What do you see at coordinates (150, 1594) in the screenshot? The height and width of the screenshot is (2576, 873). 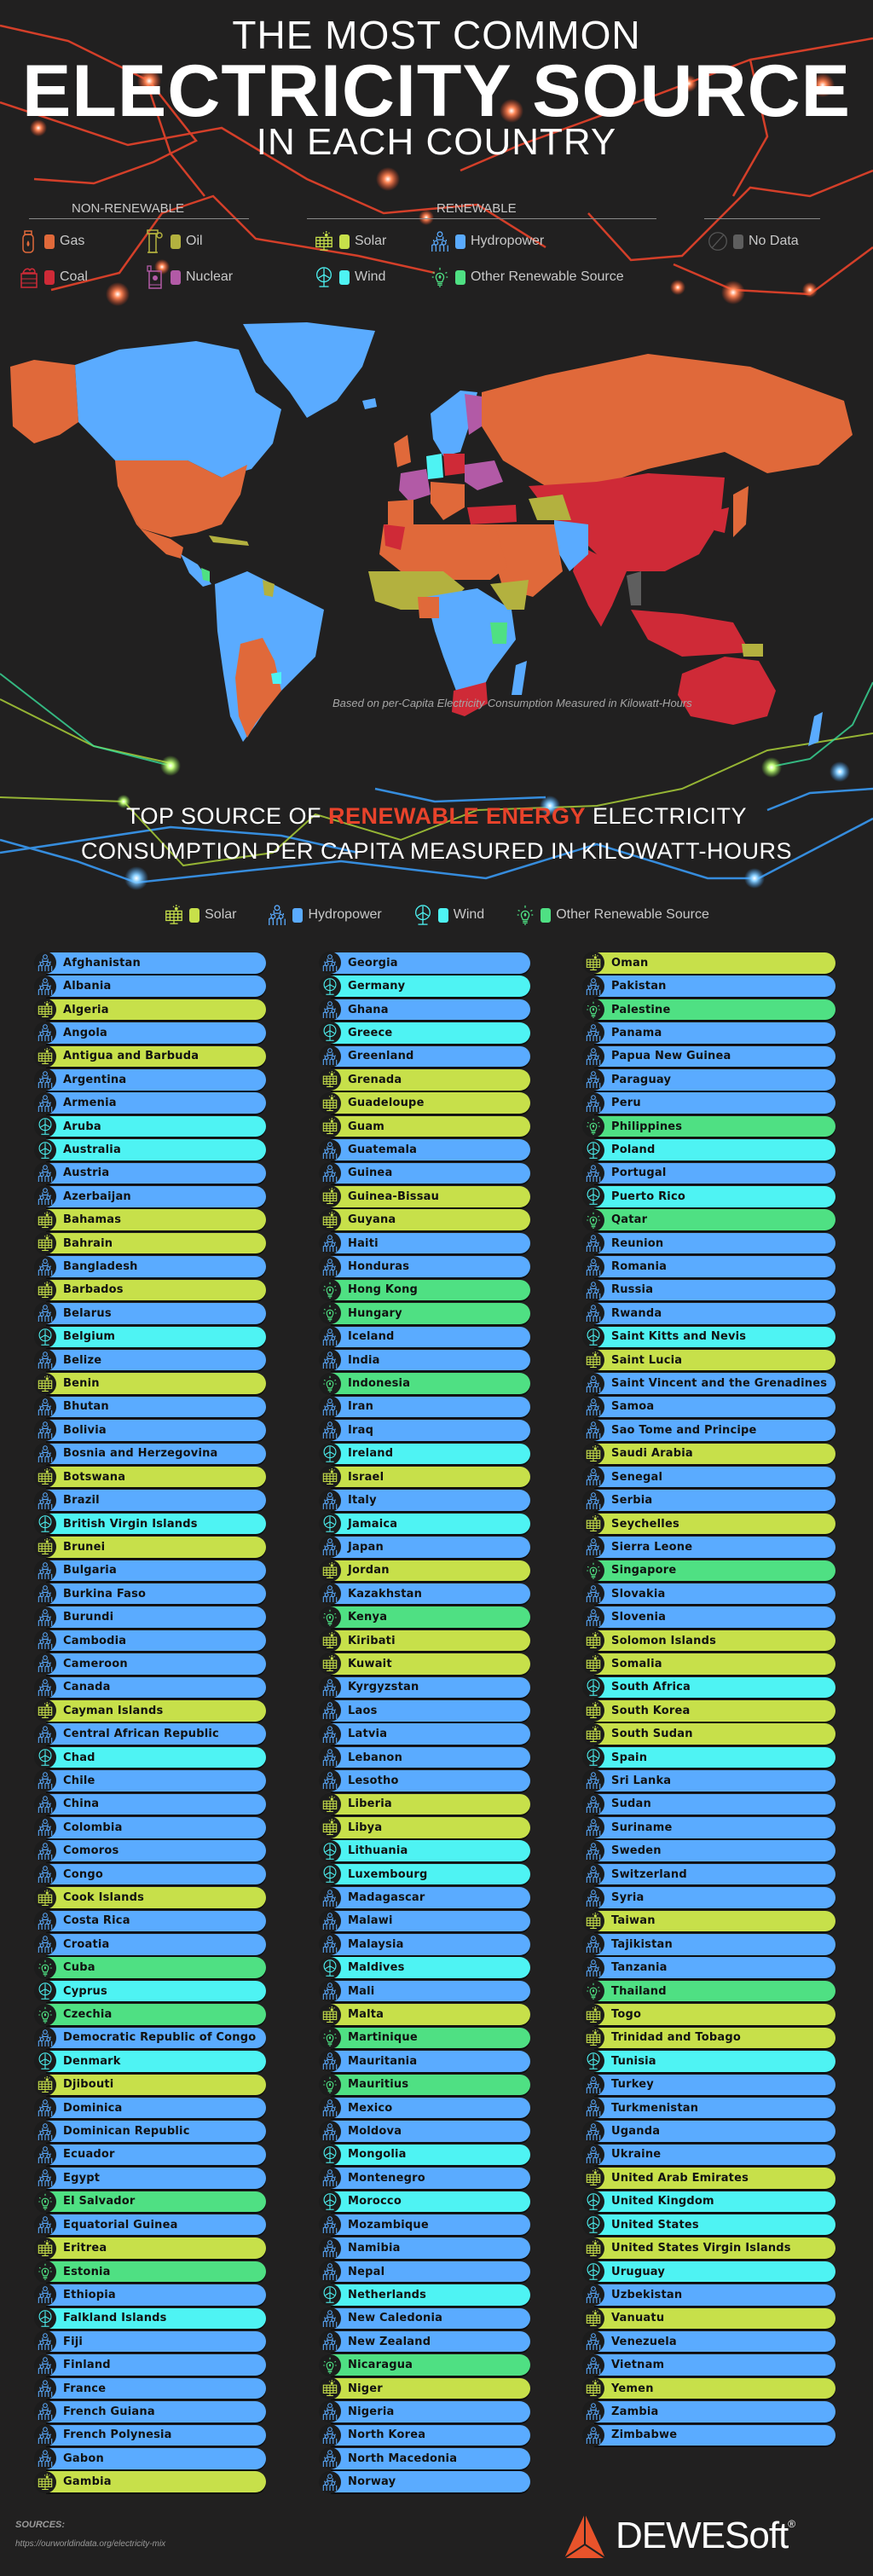 I see `country-row: Burkina Faso` at bounding box center [150, 1594].